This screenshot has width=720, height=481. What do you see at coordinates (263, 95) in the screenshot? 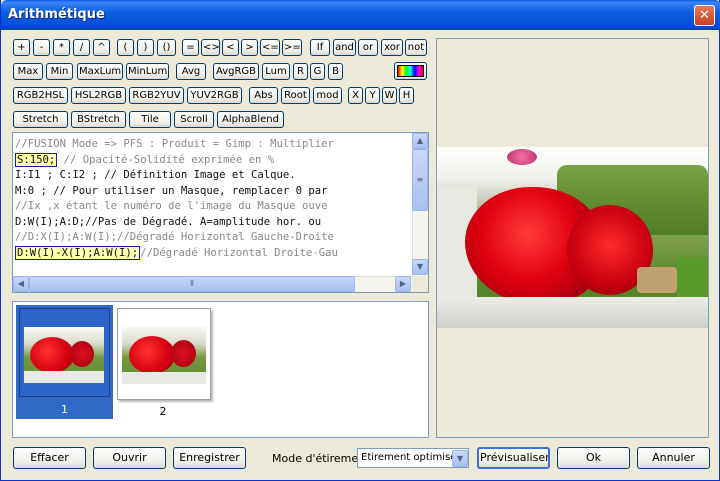
I see `fn-abs-button: Abs` at bounding box center [263, 95].